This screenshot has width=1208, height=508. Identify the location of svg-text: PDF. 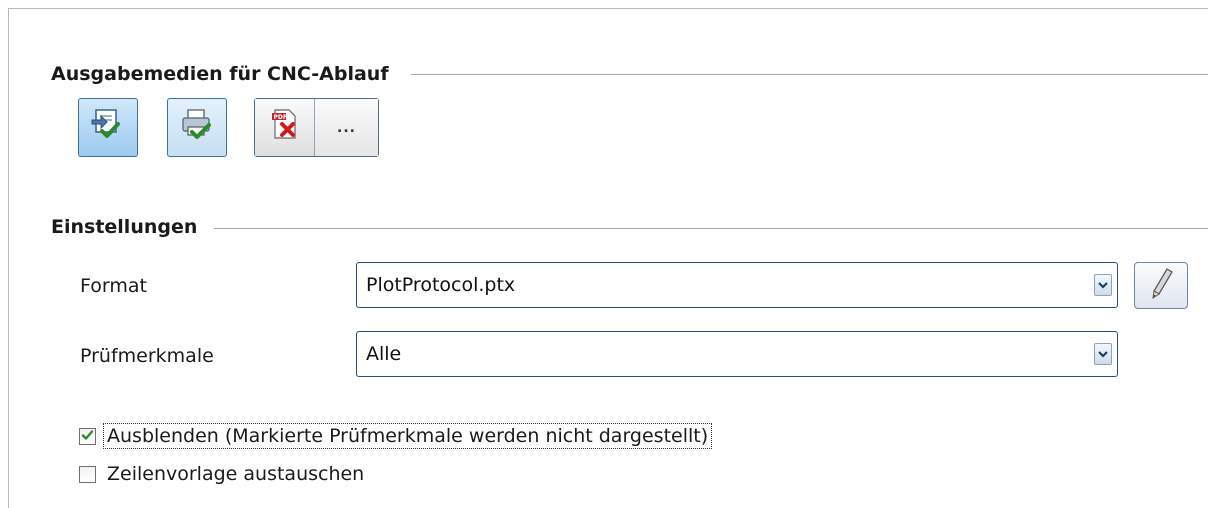
(279, 117).